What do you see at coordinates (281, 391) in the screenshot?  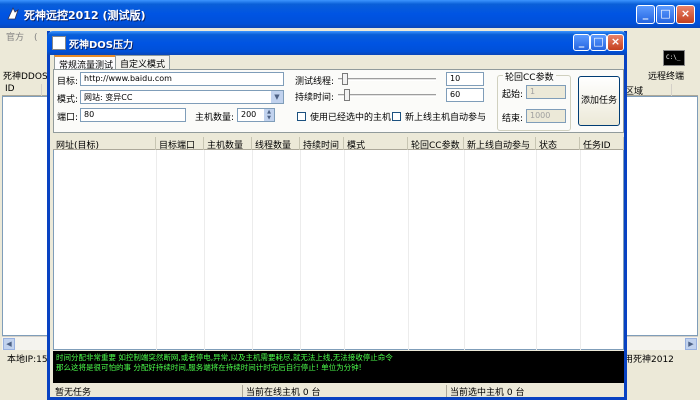 I see `online-hosts-text: 当前在线主机 0 台` at bounding box center [281, 391].